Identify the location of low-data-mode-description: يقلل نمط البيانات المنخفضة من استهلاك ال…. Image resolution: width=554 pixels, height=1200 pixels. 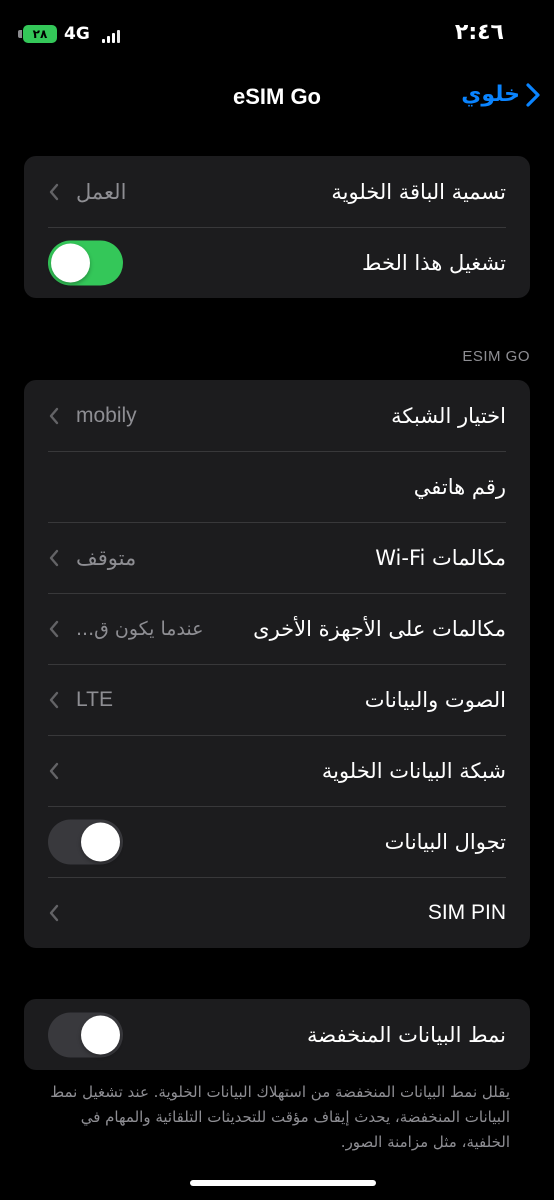
(280, 1117).